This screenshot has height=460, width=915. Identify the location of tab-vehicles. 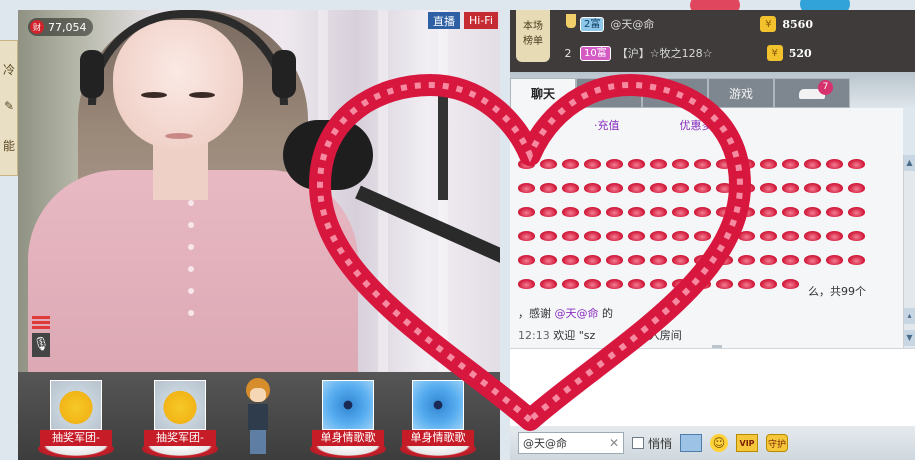
(812, 93).